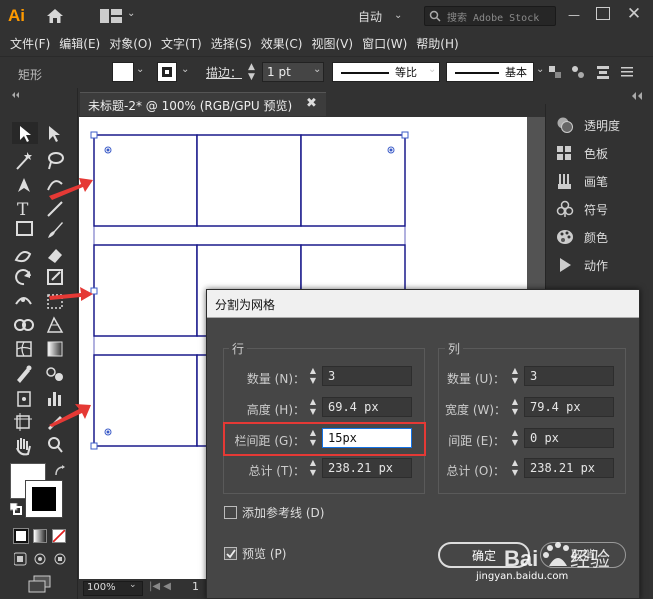  Describe the element at coordinates (406, 72) in the screenshot. I see `profile-label: 等比` at that location.